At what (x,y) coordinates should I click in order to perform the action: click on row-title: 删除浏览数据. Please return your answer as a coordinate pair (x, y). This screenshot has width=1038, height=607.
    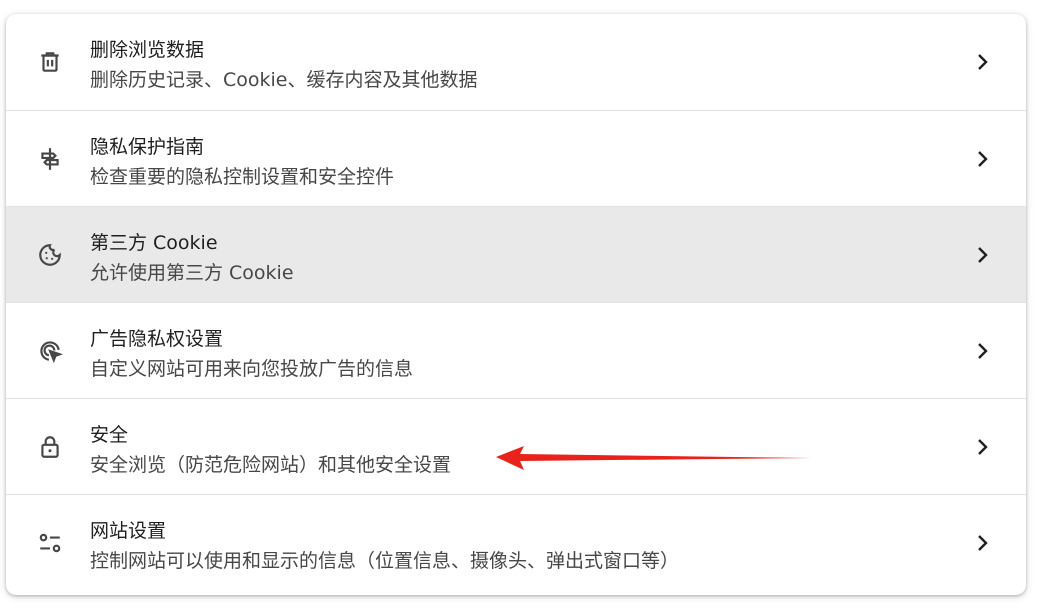
    Looking at the image, I should click on (147, 50).